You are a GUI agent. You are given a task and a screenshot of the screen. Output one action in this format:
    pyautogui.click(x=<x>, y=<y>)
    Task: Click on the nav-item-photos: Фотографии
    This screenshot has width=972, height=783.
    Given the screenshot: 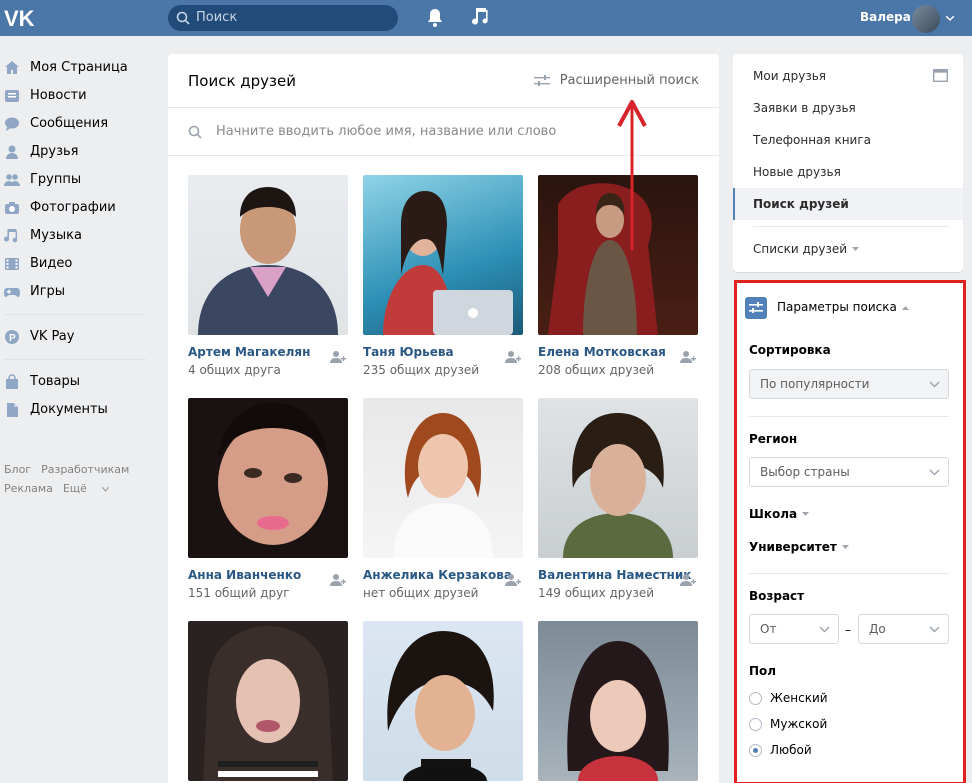 What is the action you would take?
    pyautogui.click(x=75, y=208)
    